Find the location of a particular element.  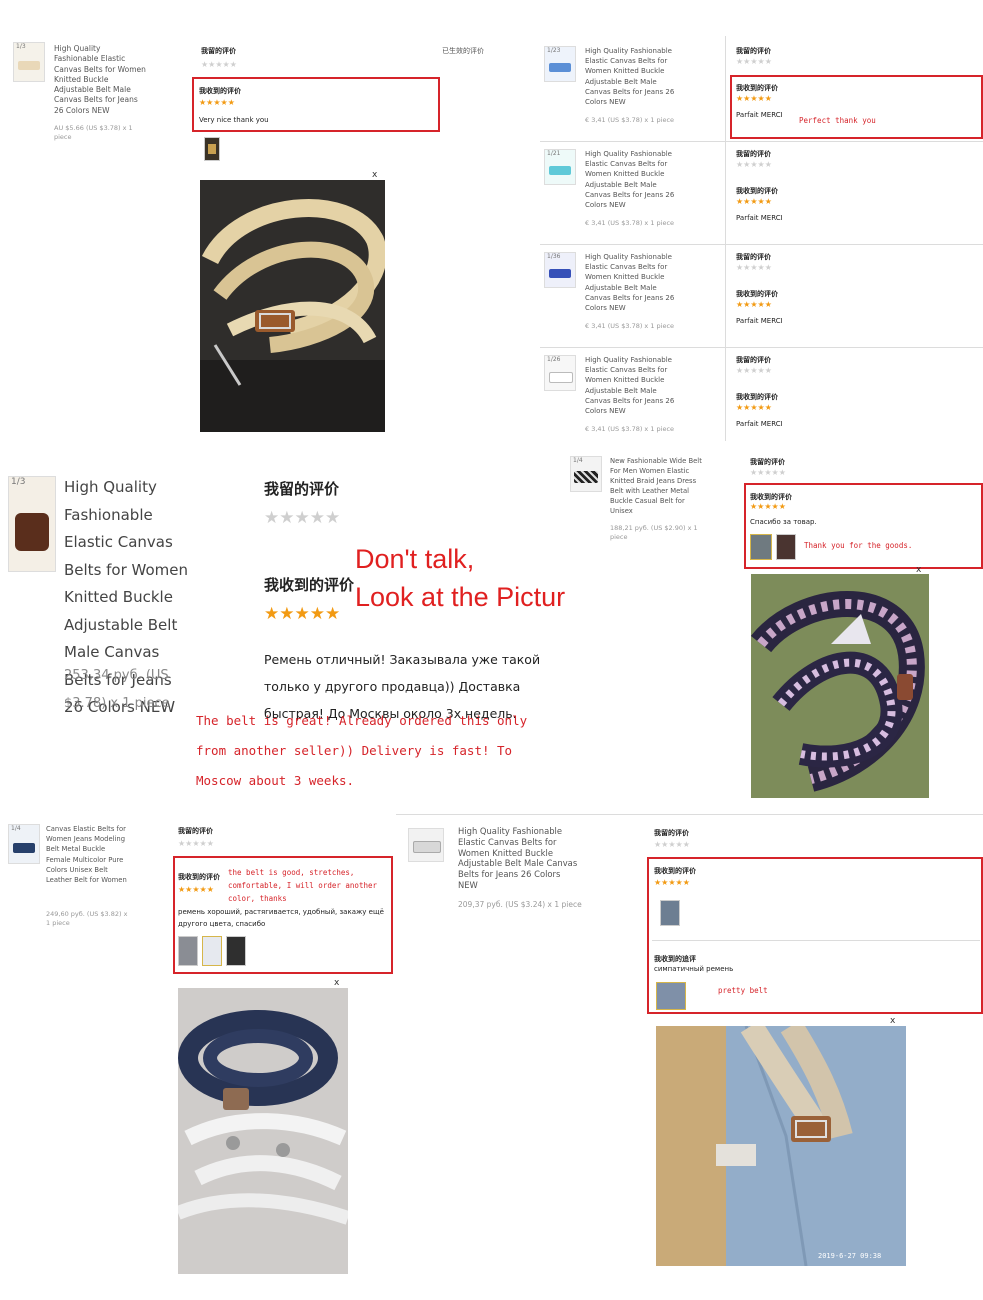

review-photo-navy-white-belts is located at coordinates (263, 1131).